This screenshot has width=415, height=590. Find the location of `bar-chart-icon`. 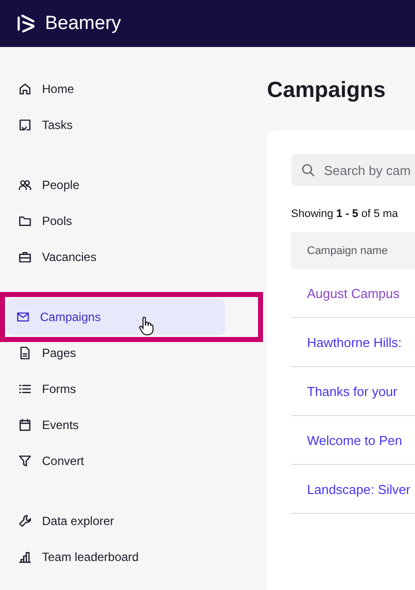

bar-chart-icon is located at coordinates (25, 557).